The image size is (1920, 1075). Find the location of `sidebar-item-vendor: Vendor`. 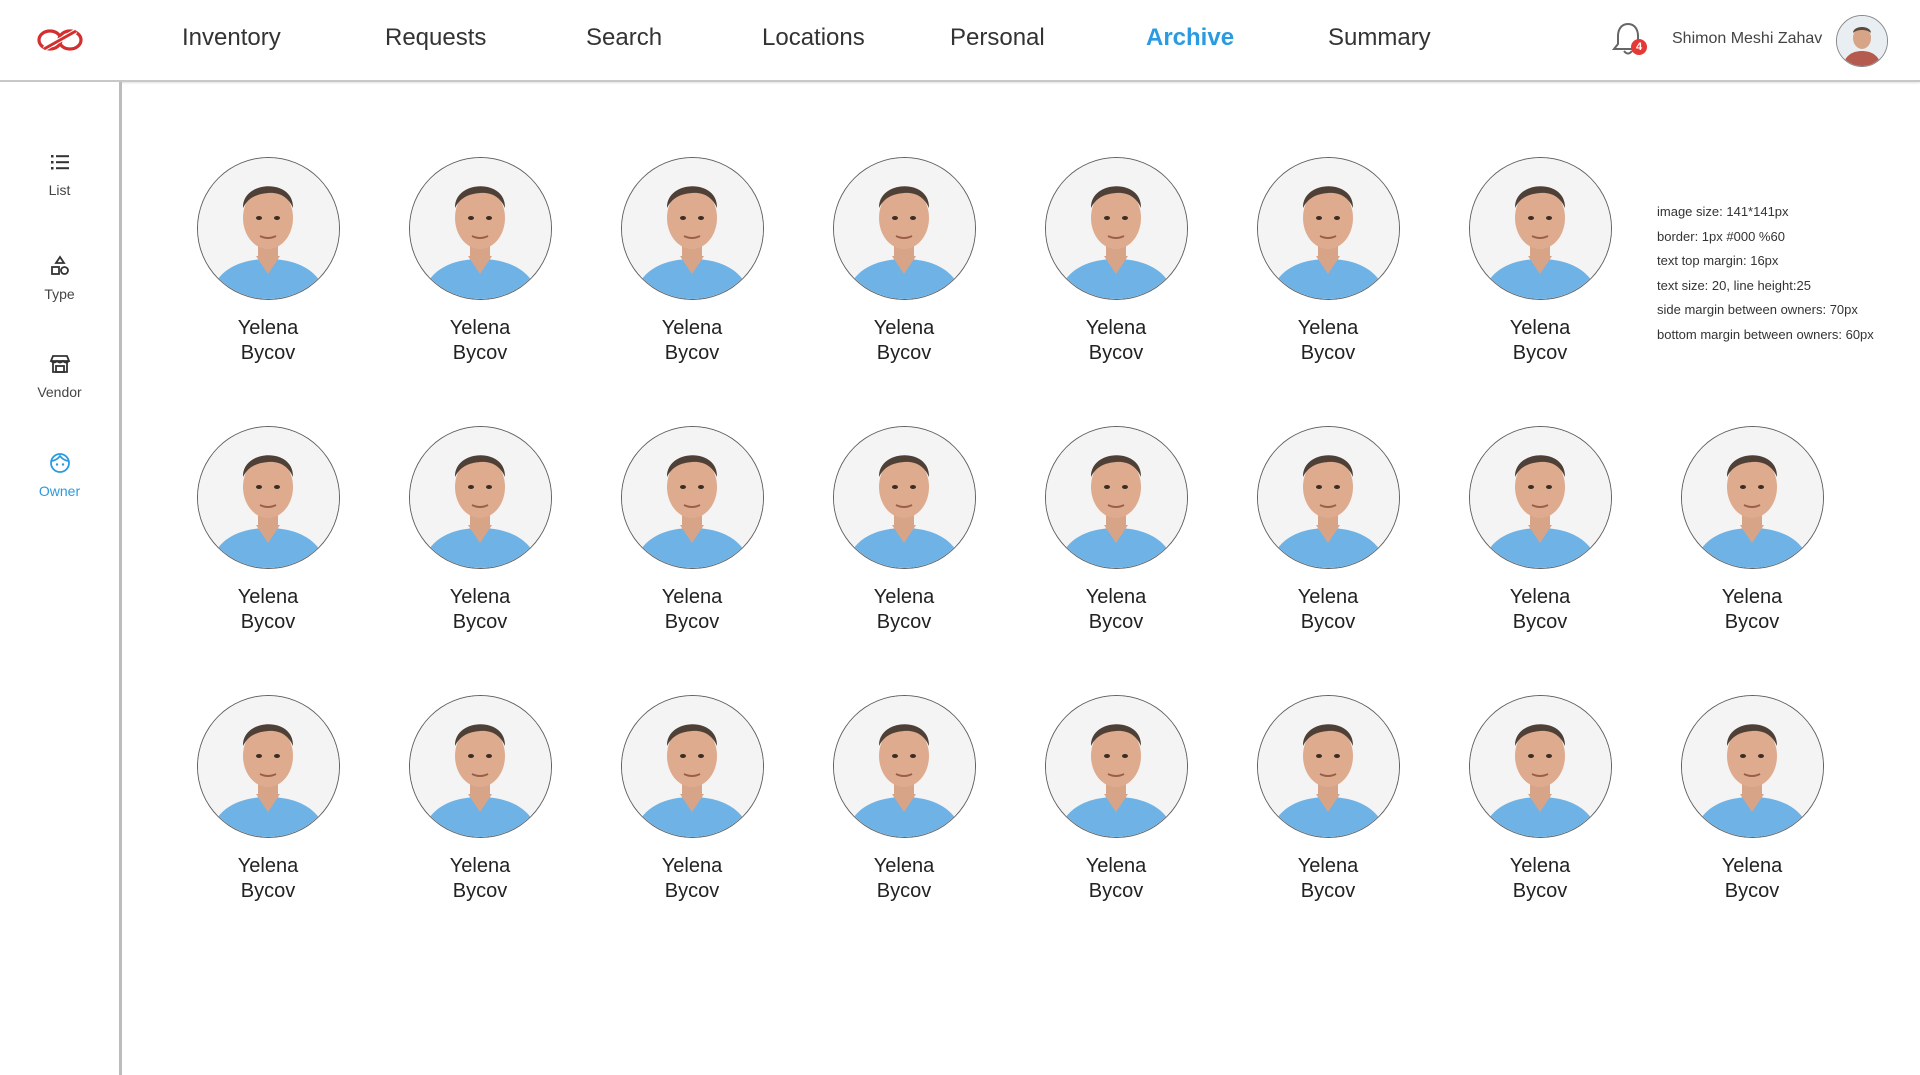

sidebar-item-vendor: Vendor is located at coordinates (59, 376).